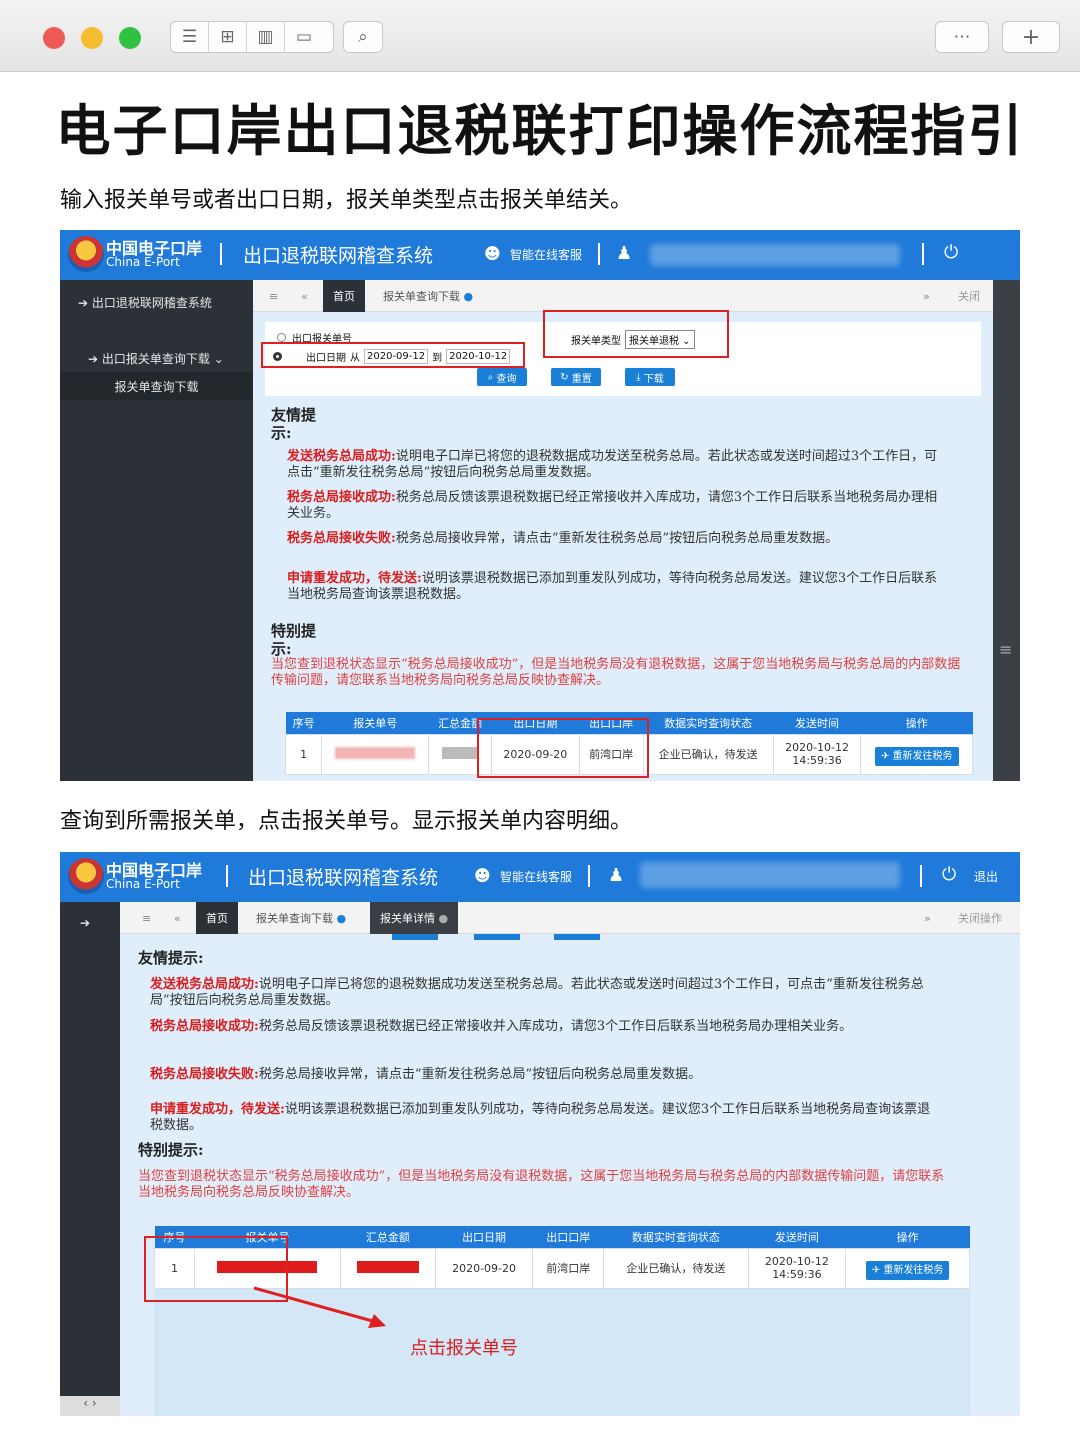 The width and height of the screenshot is (1080, 1440). I want to click on view-toolbar: ☰ ⊞ ▥ ▭, so click(252, 37).